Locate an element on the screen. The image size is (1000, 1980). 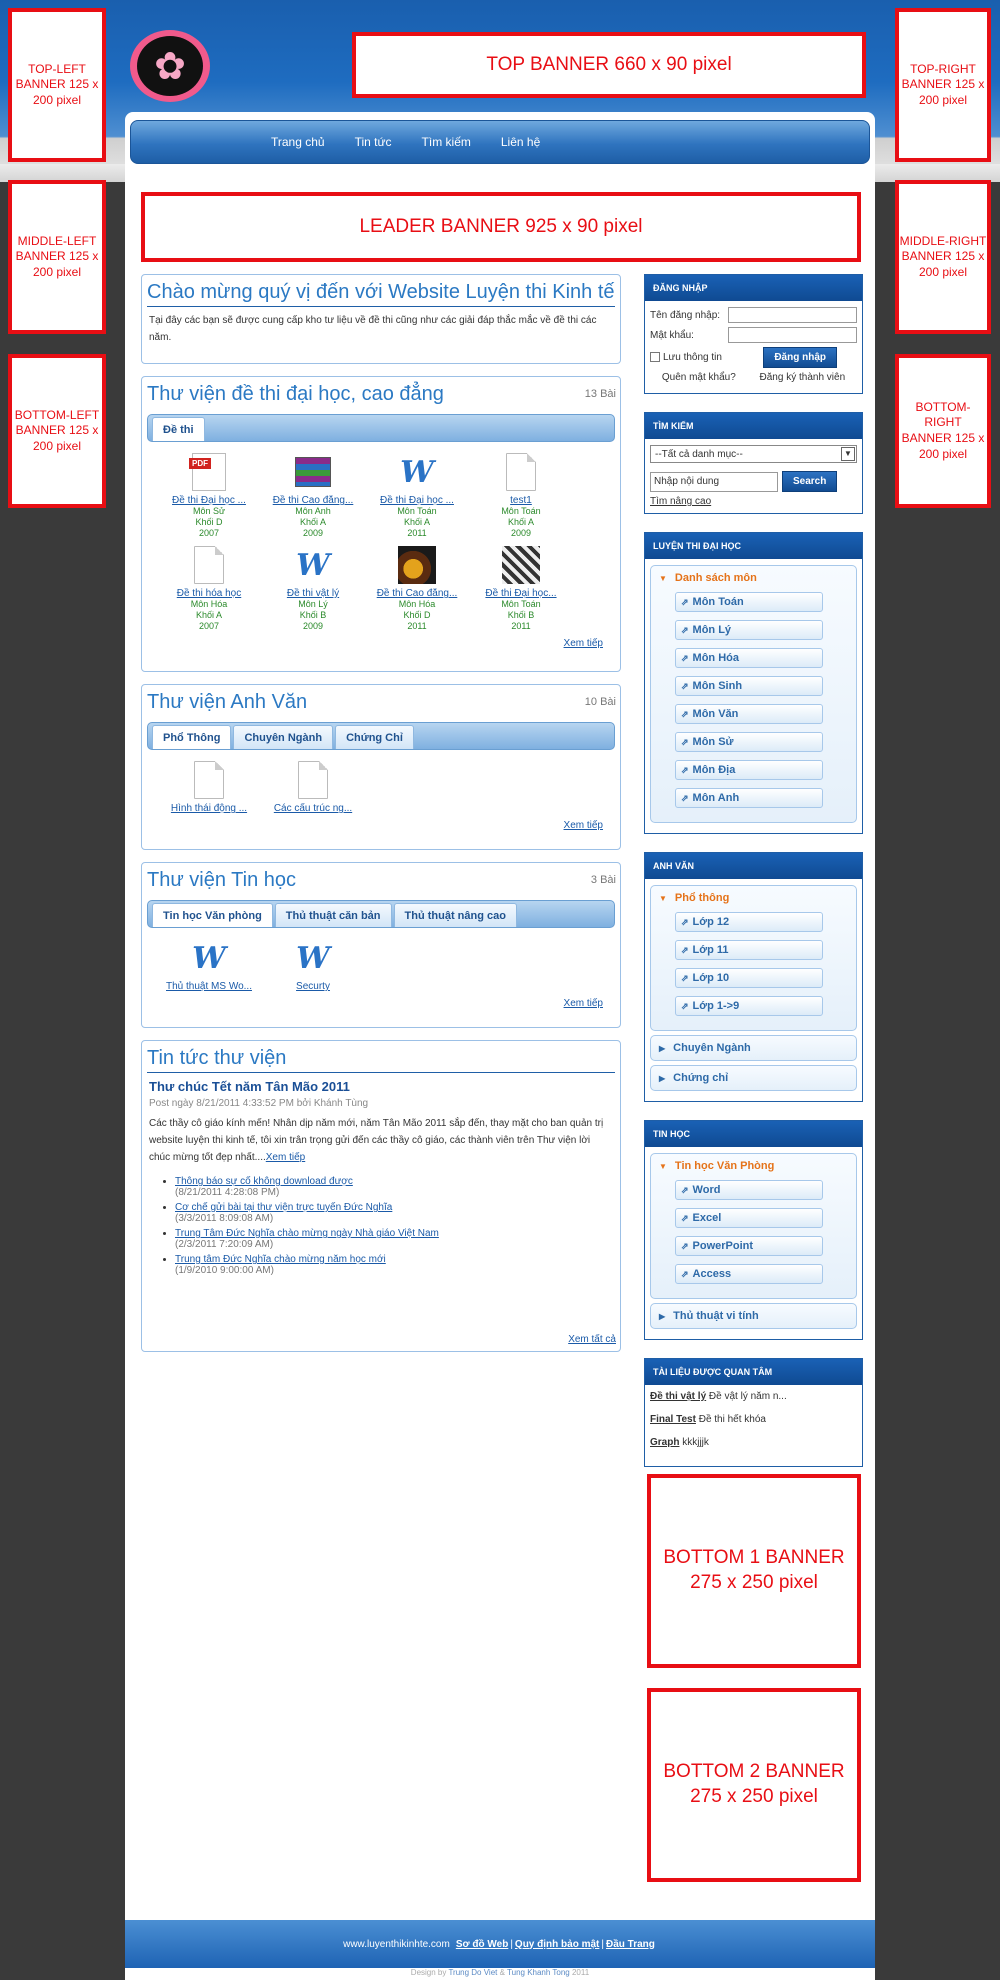
leader-banner: LEADER BANNER 925 x 90 pixel is located at coordinates (501, 227).